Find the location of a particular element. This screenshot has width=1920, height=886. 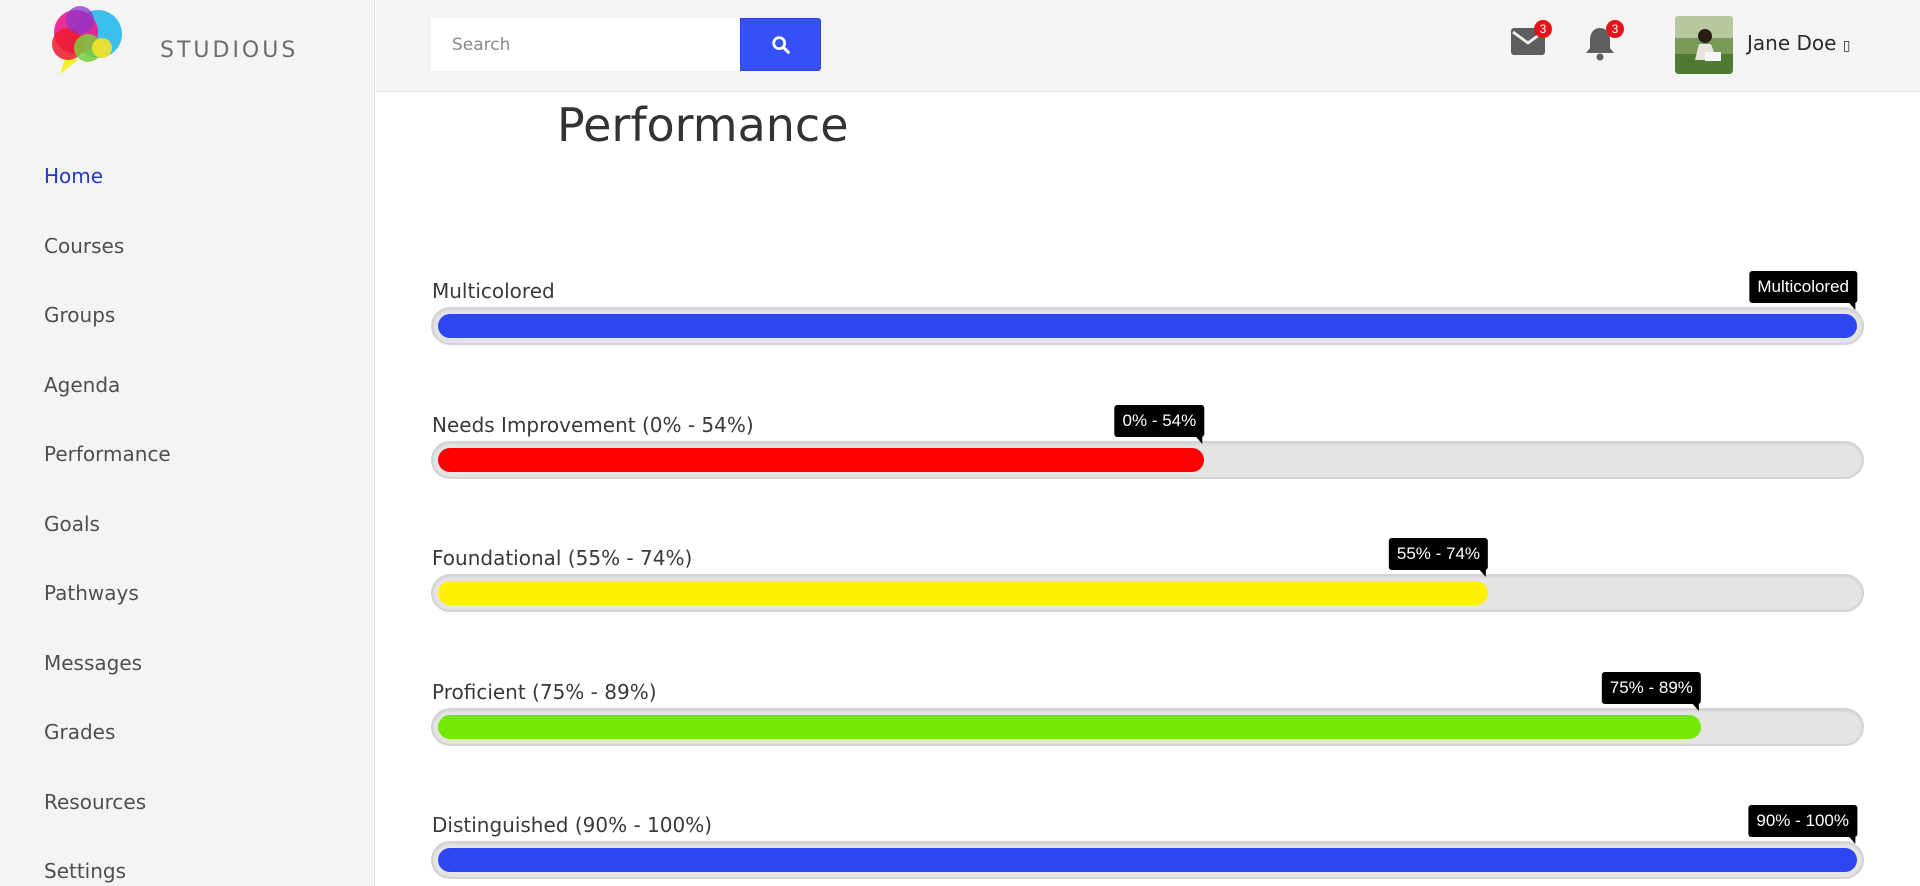

sidebar-item-resources: Resources is located at coordinates (107, 819).